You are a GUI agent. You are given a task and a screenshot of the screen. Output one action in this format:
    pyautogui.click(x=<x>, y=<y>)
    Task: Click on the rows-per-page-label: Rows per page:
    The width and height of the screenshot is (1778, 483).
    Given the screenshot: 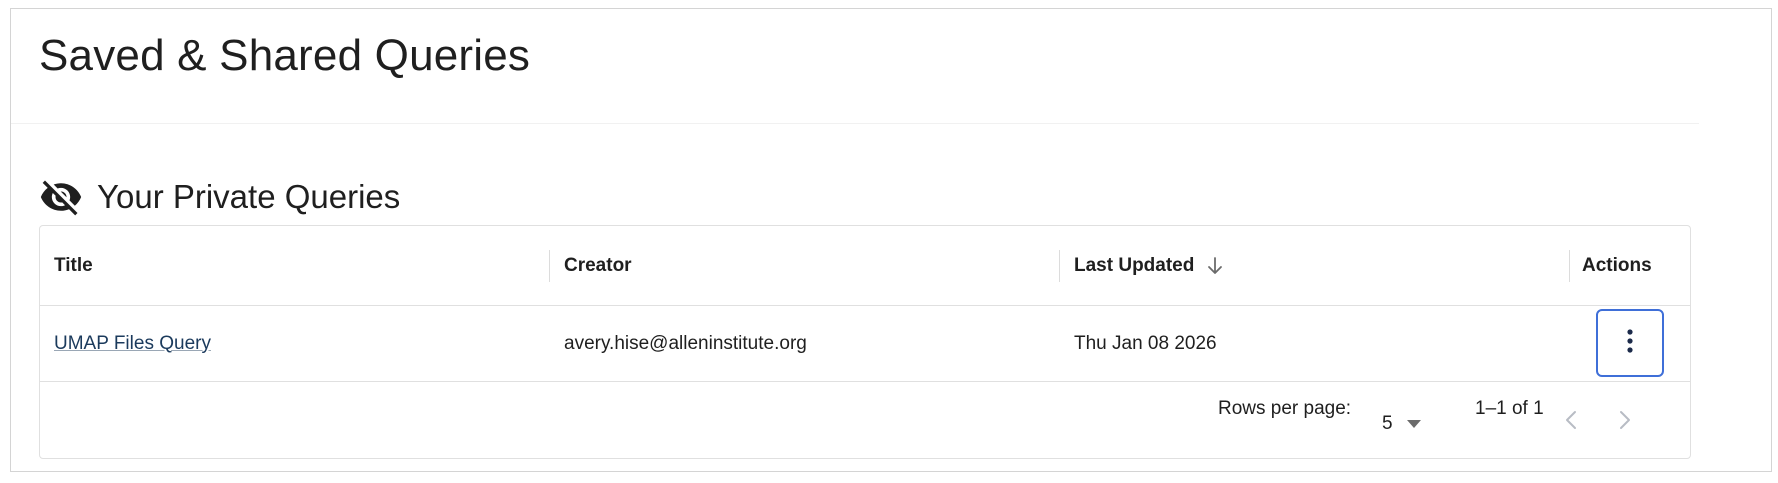 What is the action you would take?
    pyautogui.click(x=1285, y=408)
    